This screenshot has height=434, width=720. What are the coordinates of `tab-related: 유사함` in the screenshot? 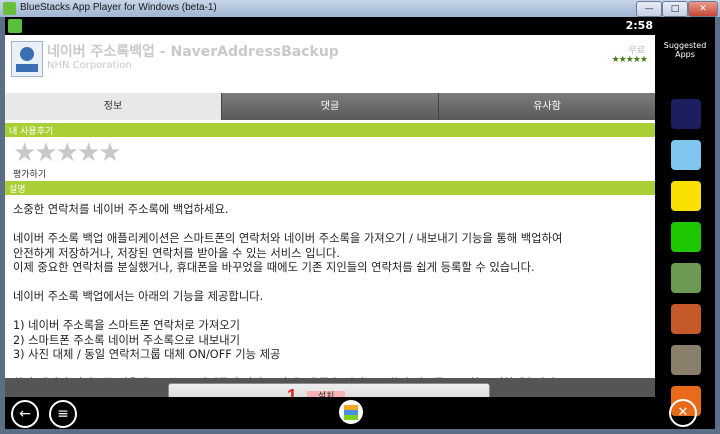 It's located at (547, 106).